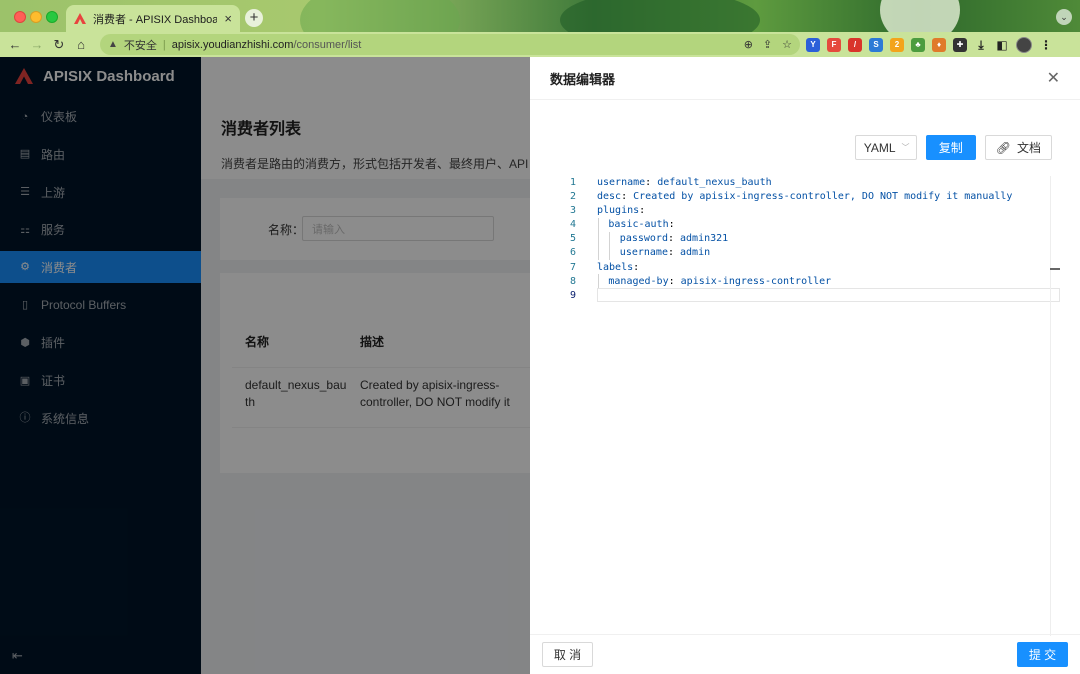 The image size is (1080, 674). Describe the element at coordinates (950, 147) in the screenshot. I see `copy-button: 复制` at that location.